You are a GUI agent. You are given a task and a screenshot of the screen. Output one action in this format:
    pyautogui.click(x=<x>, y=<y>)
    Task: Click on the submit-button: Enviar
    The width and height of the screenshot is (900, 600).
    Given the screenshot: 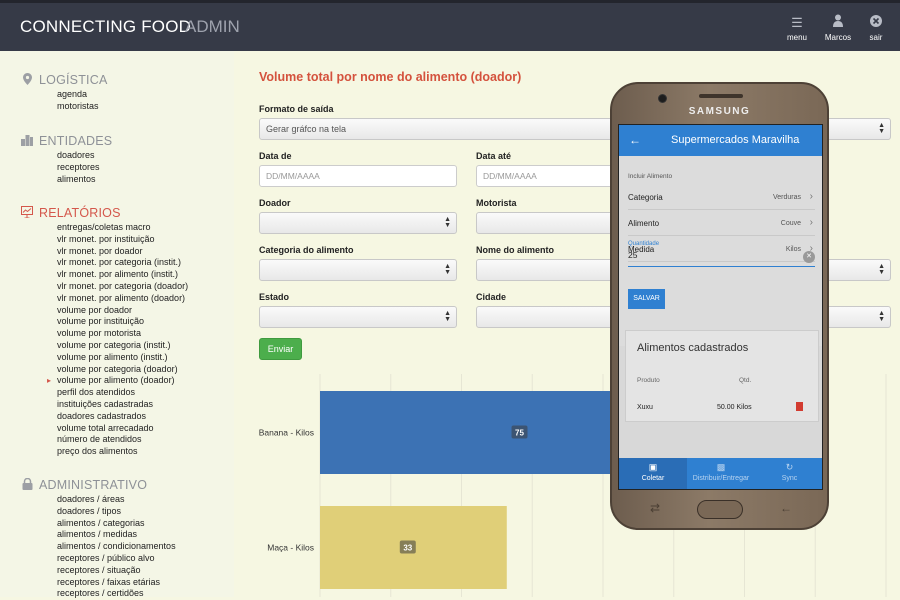 What is the action you would take?
    pyautogui.click(x=280, y=349)
    